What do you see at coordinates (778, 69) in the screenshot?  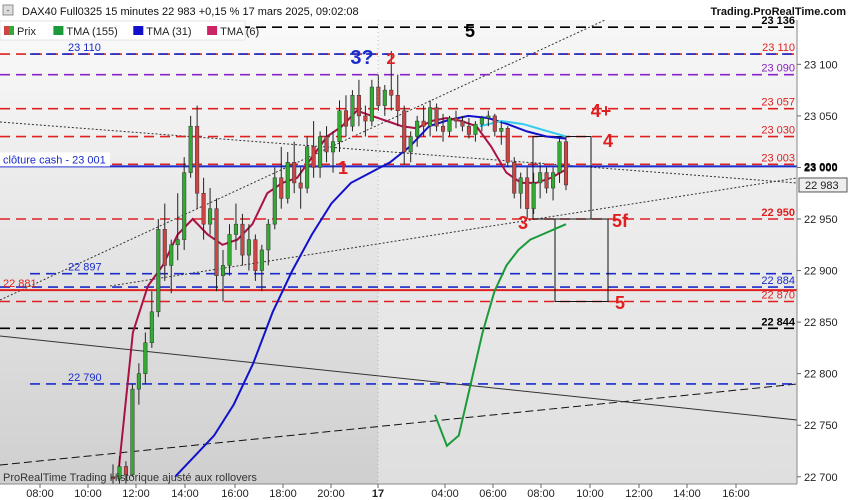 I see `level-label-3: 23 090` at bounding box center [778, 69].